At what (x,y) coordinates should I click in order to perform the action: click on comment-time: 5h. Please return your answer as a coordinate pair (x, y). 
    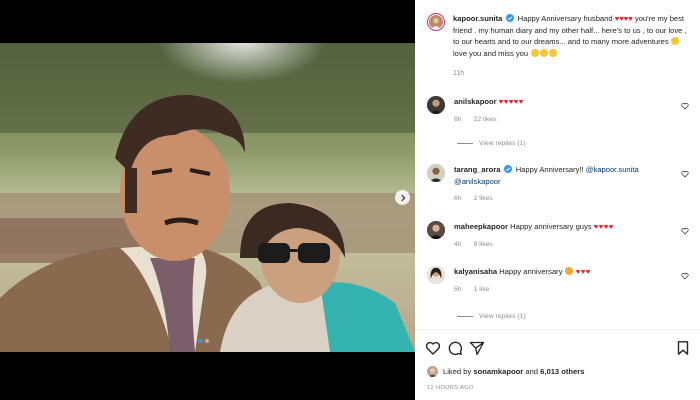
    Looking at the image, I should click on (458, 289).